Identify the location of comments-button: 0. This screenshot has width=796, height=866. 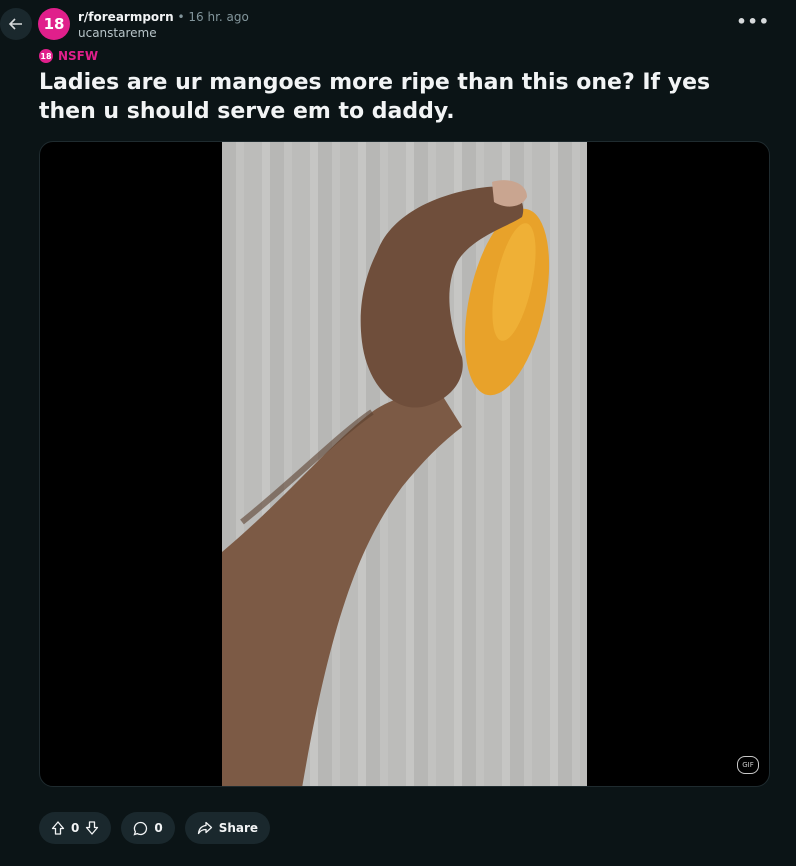
(148, 828).